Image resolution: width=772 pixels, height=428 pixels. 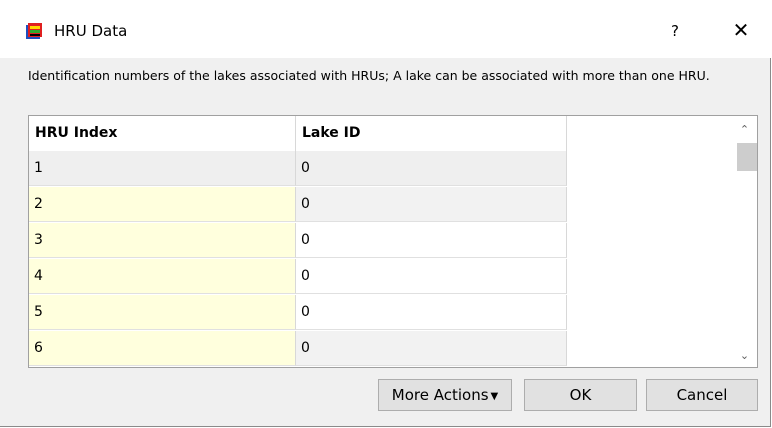 I want to click on dropdown-caret-icon: ▼, so click(x=494, y=396).